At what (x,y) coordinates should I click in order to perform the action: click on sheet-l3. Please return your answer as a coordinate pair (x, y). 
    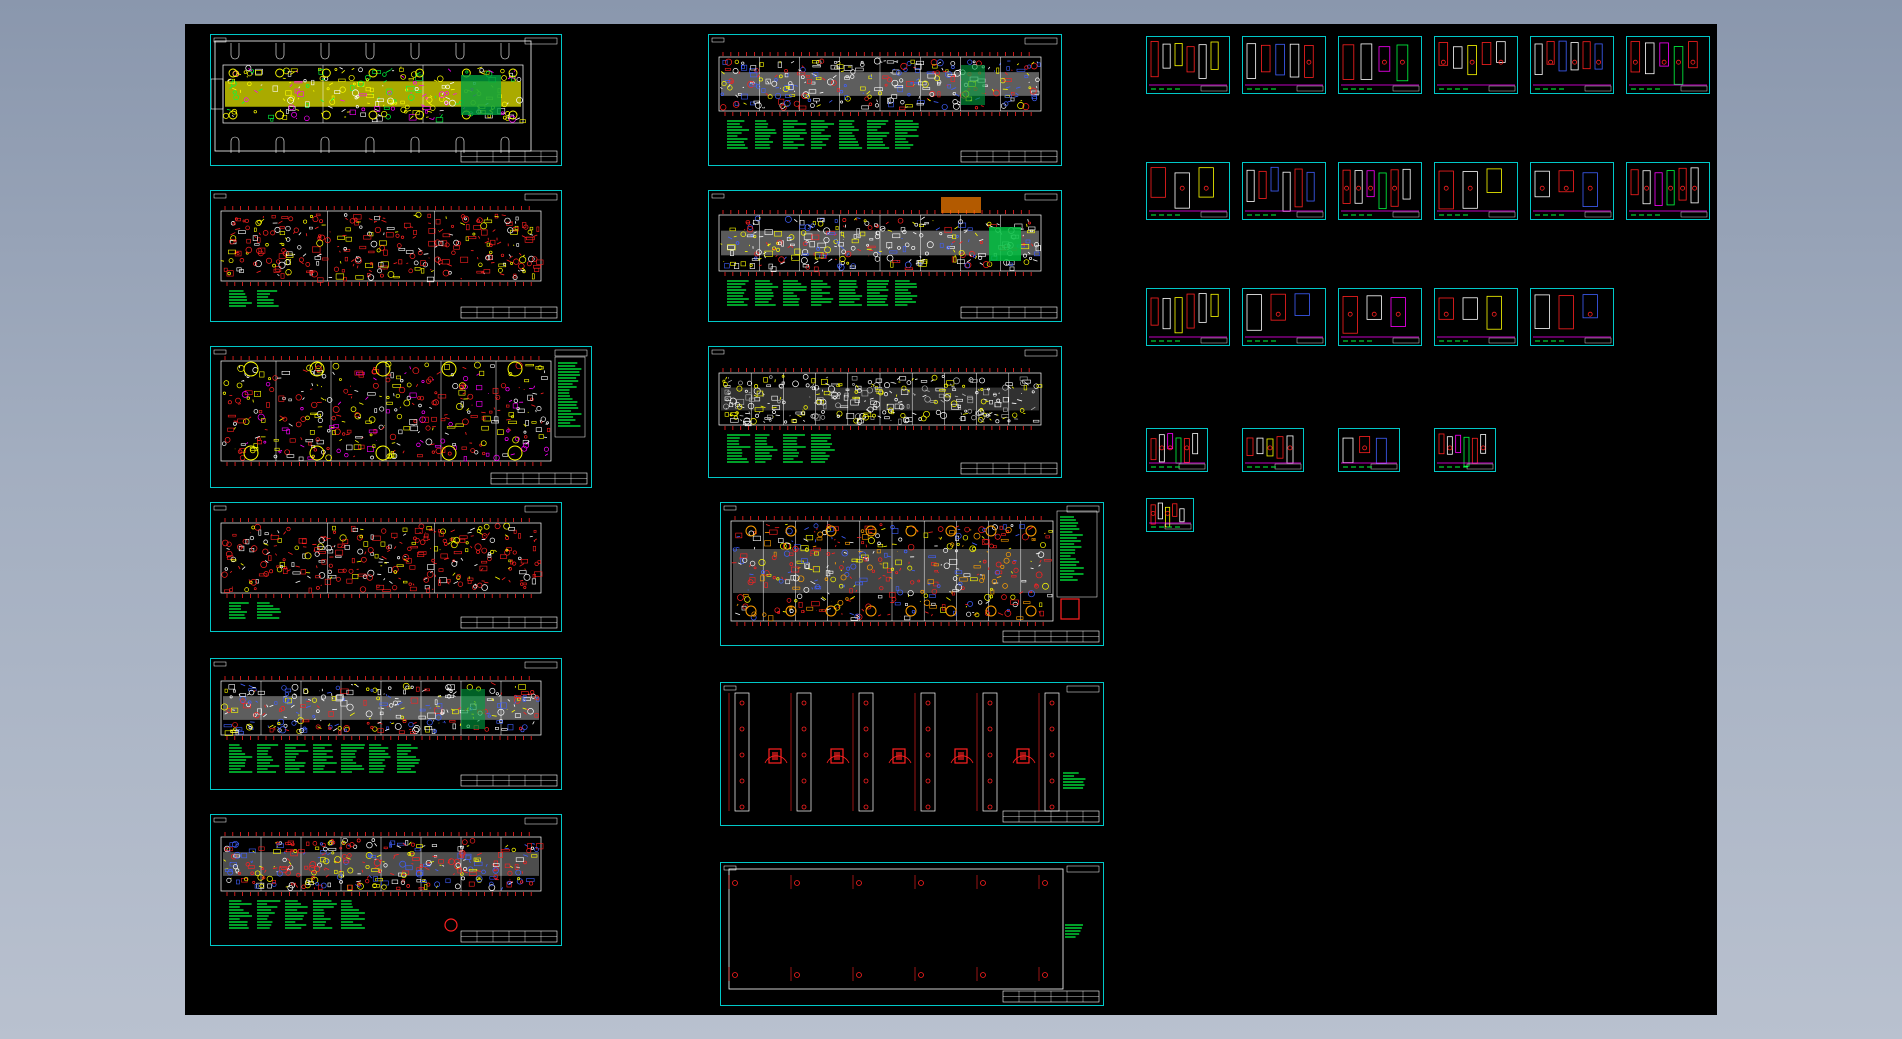
    Looking at the image, I should click on (401, 417).